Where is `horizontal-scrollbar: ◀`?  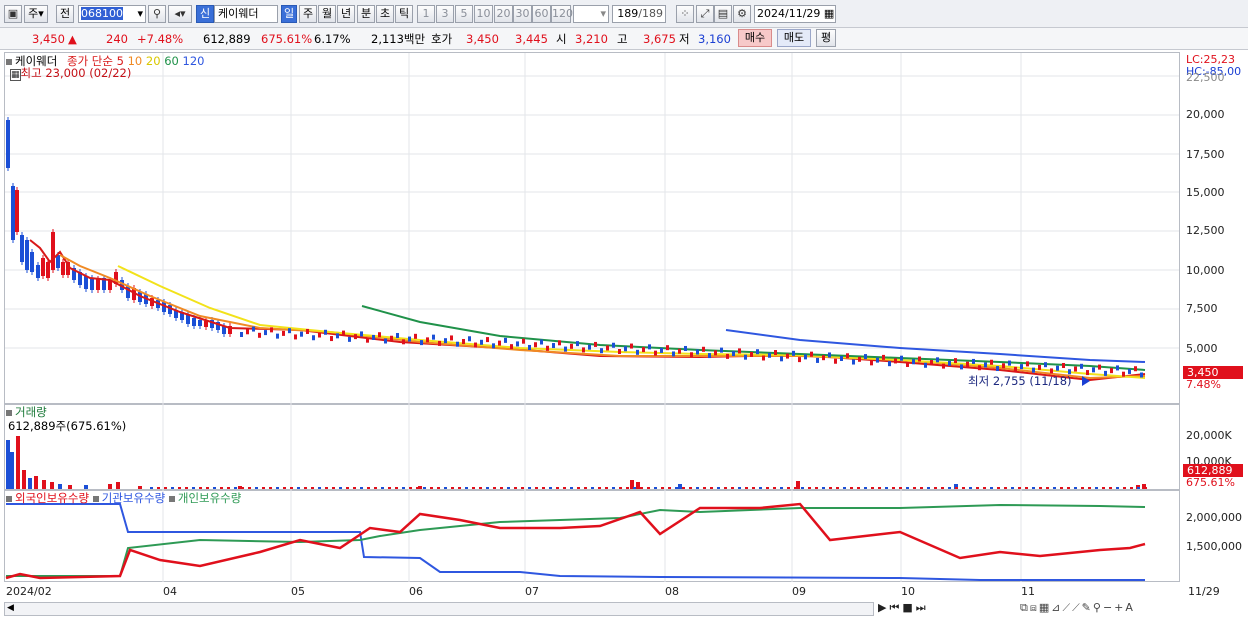 horizontal-scrollbar: ◀ is located at coordinates (439, 609).